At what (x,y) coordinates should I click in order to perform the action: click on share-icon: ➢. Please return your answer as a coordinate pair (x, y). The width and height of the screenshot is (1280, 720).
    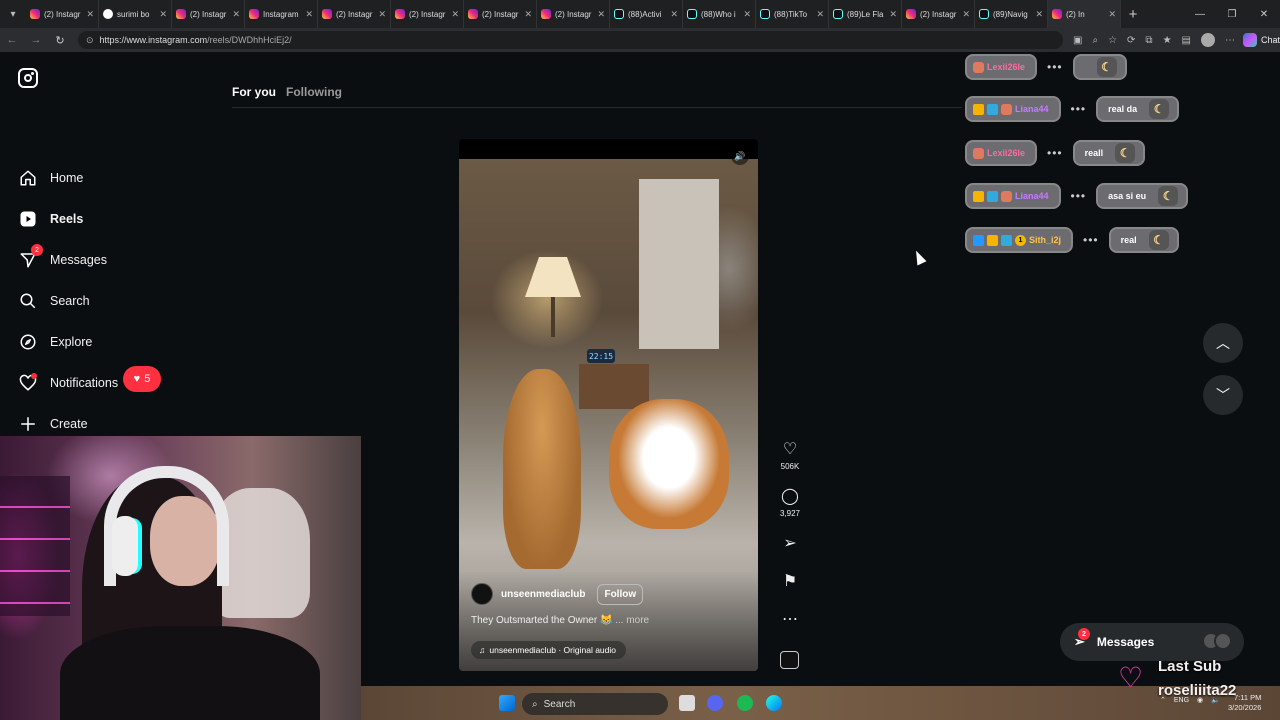
    Looking at the image, I should click on (789, 544).